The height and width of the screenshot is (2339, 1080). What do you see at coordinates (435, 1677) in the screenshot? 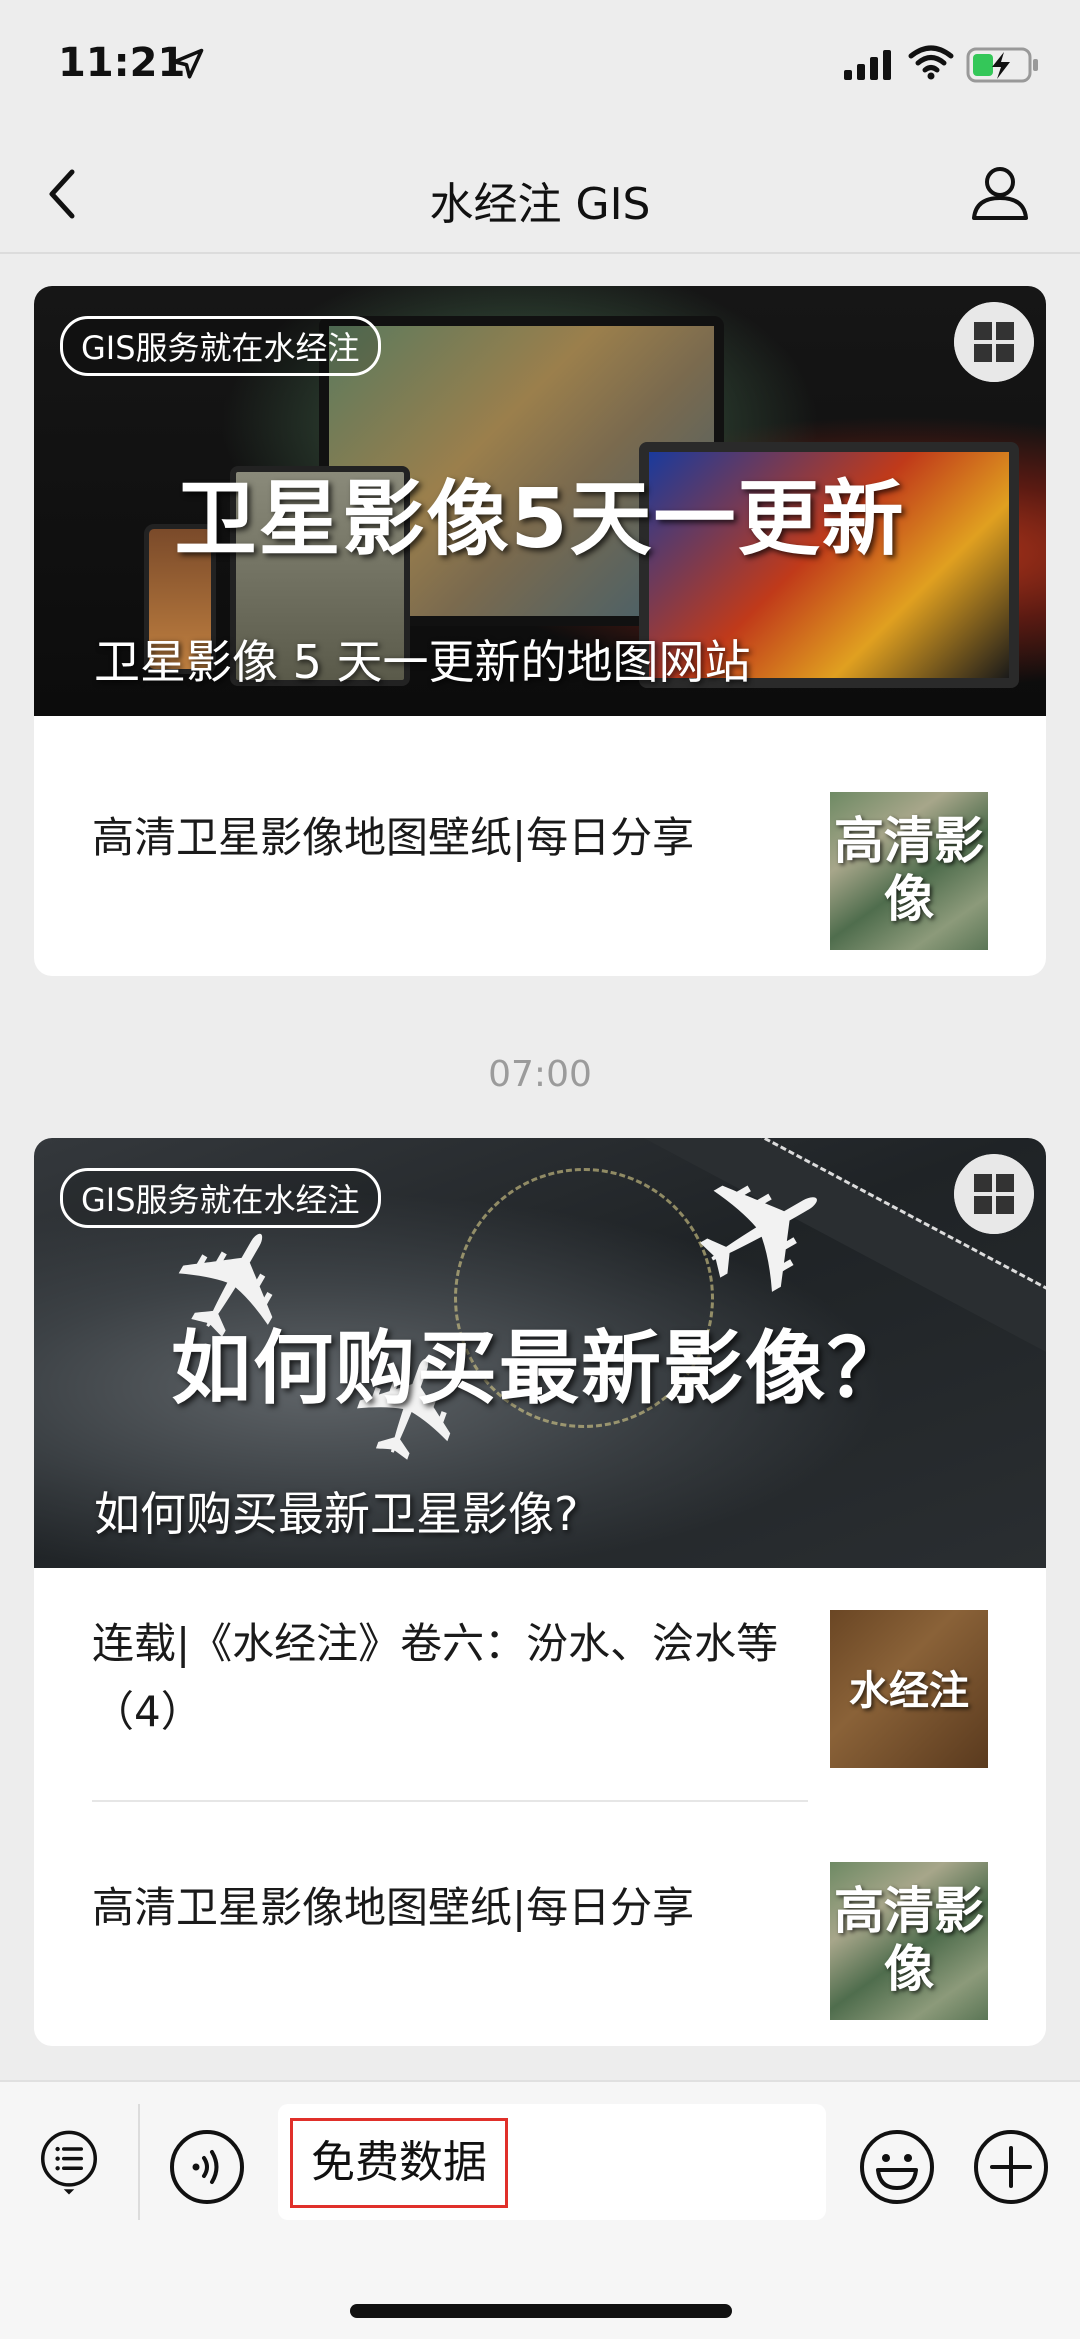
I see `article-title: 连载|《水经注》卷六：汾水、浍水等（4）` at bounding box center [435, 1677].